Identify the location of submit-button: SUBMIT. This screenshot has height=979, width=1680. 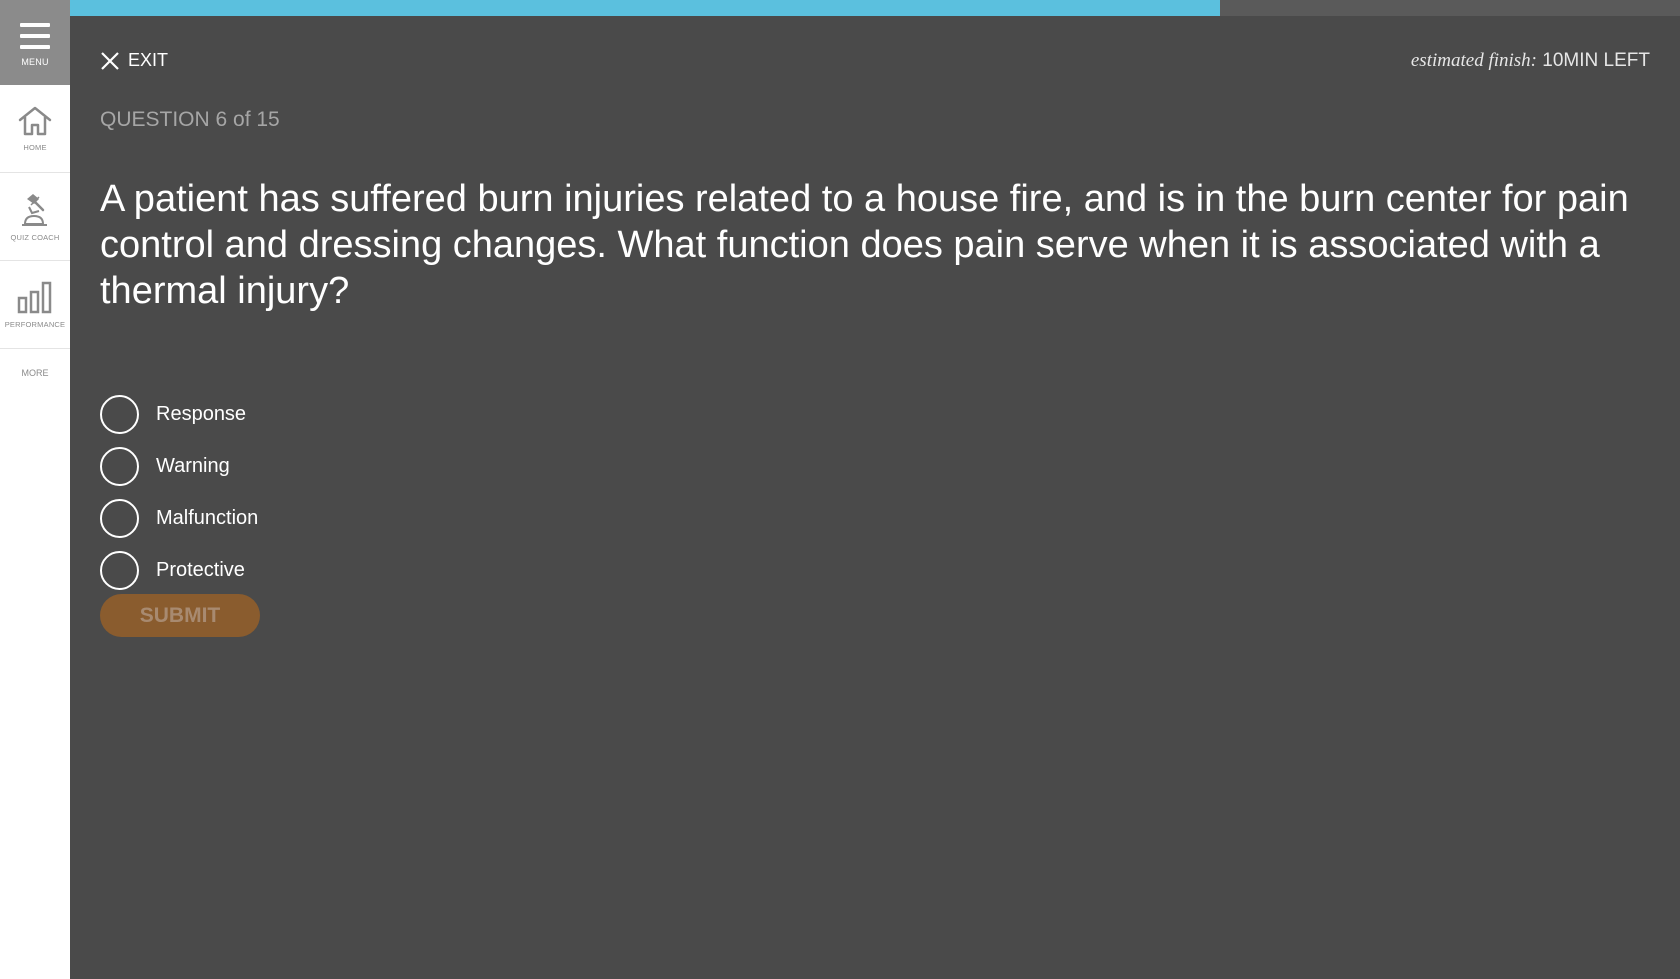
(180, 615).